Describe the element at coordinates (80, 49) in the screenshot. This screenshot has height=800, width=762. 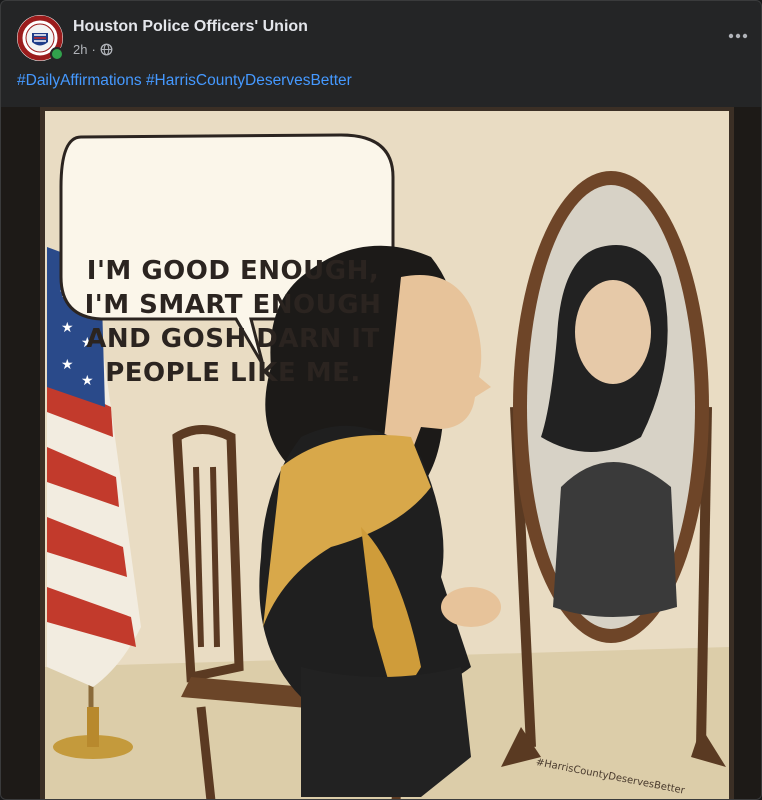
I see `post-timestamp: 2h` at that location.